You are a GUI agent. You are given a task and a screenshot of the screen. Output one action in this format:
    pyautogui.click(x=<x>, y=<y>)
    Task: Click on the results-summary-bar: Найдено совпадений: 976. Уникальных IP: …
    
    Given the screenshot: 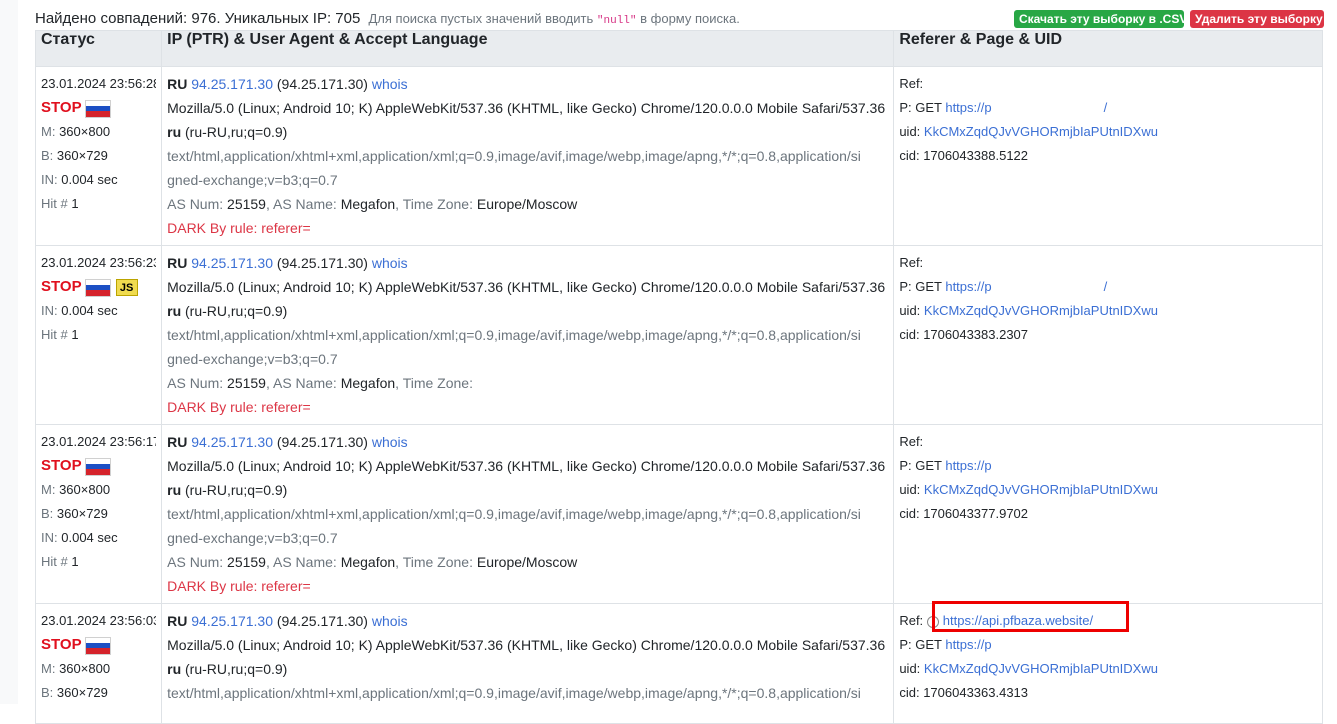 What is the action you would take?
    pyautogui.click(x=680, y=19)
    